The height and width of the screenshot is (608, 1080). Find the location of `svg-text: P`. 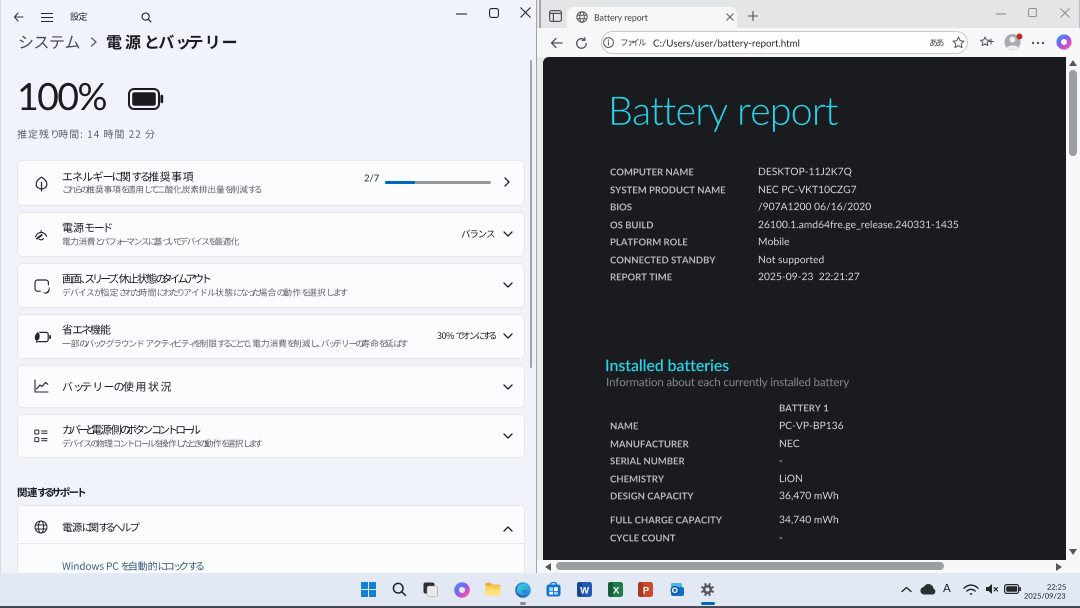

svg-text: P is located at coordinates (646, 590).